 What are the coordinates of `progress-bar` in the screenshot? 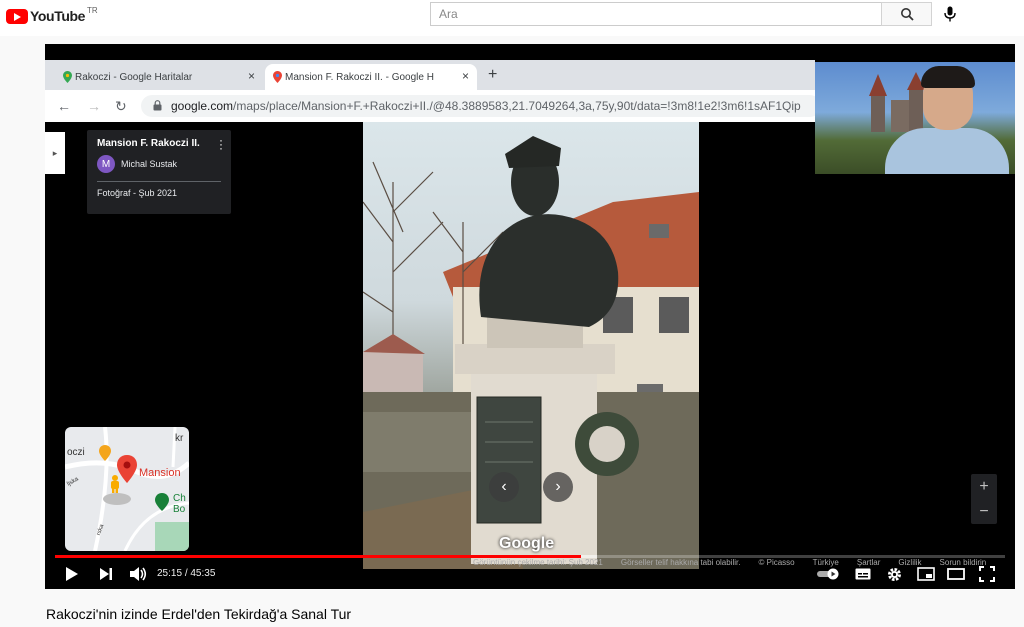 It's located at (530, 556).